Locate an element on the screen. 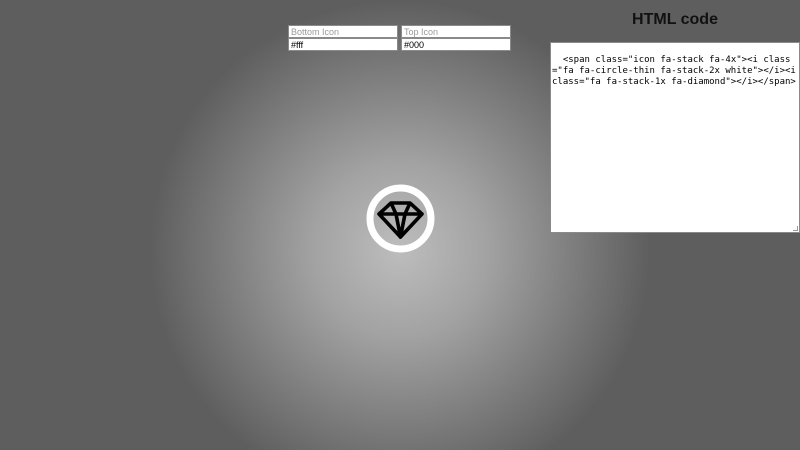 This screenshot has height=450, width=800. html-code-title: HTML code is located at coordinates (675, 19).